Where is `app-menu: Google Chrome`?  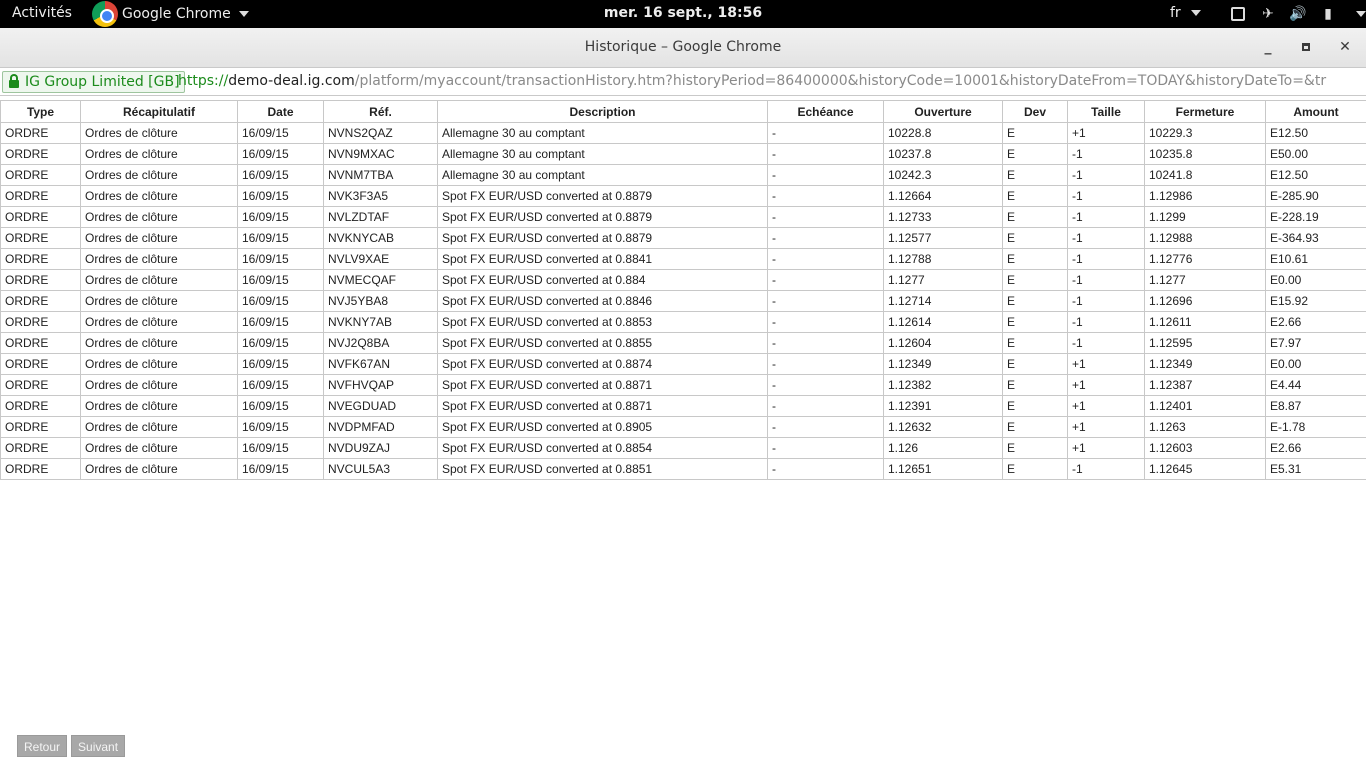 app-menu: Google Chrome is located at coordinates (170, 14).